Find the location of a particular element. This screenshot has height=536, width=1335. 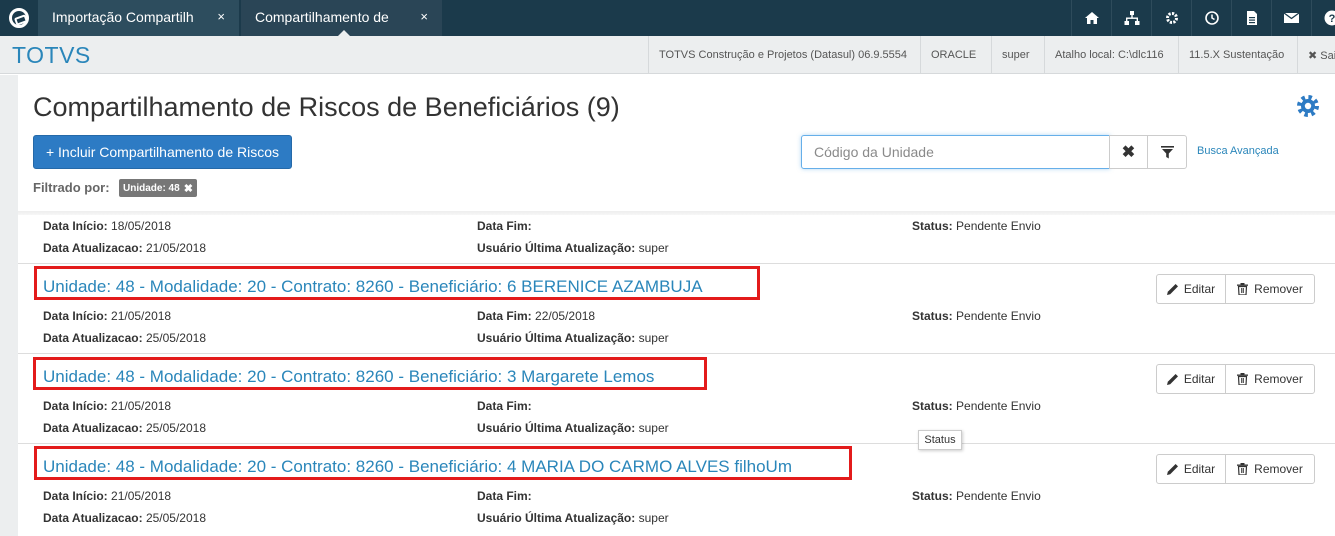

filter-badge-label: Unidade: 48 is located at coordinates (151, 188).